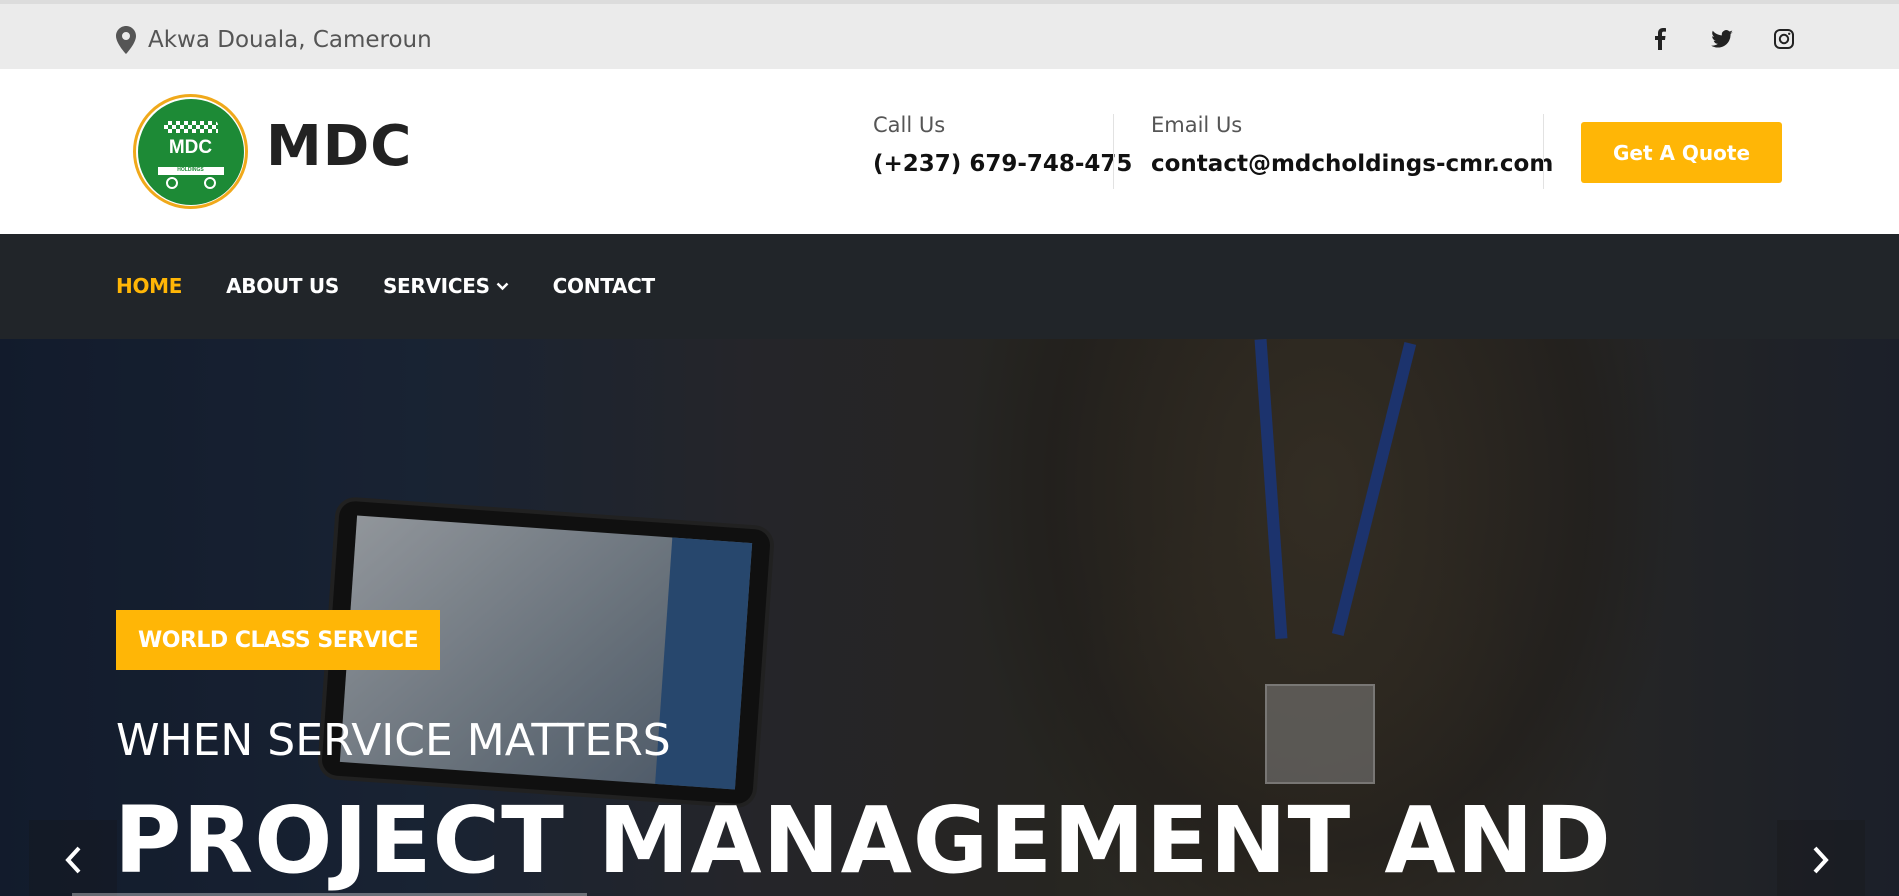  I want to click on nav-item-contact: CONTACT, so click(604, 286).